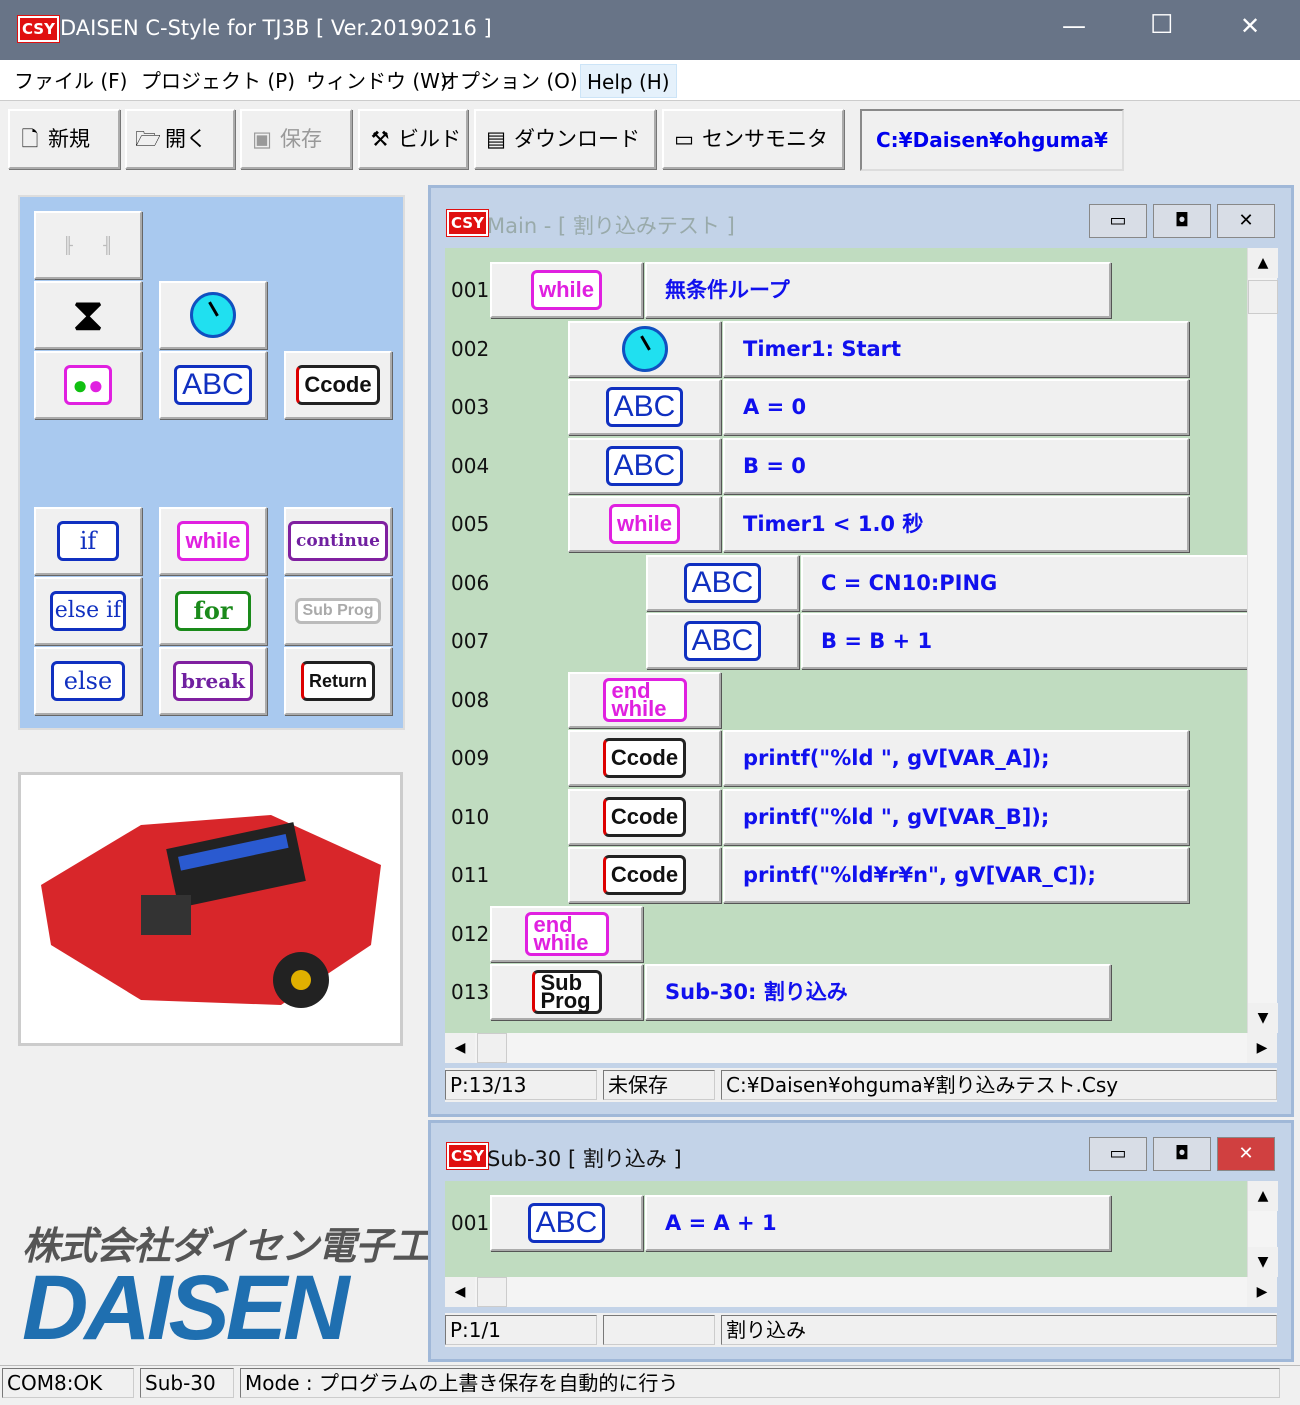  I want to click on break-icon: break, so click(213, 681).